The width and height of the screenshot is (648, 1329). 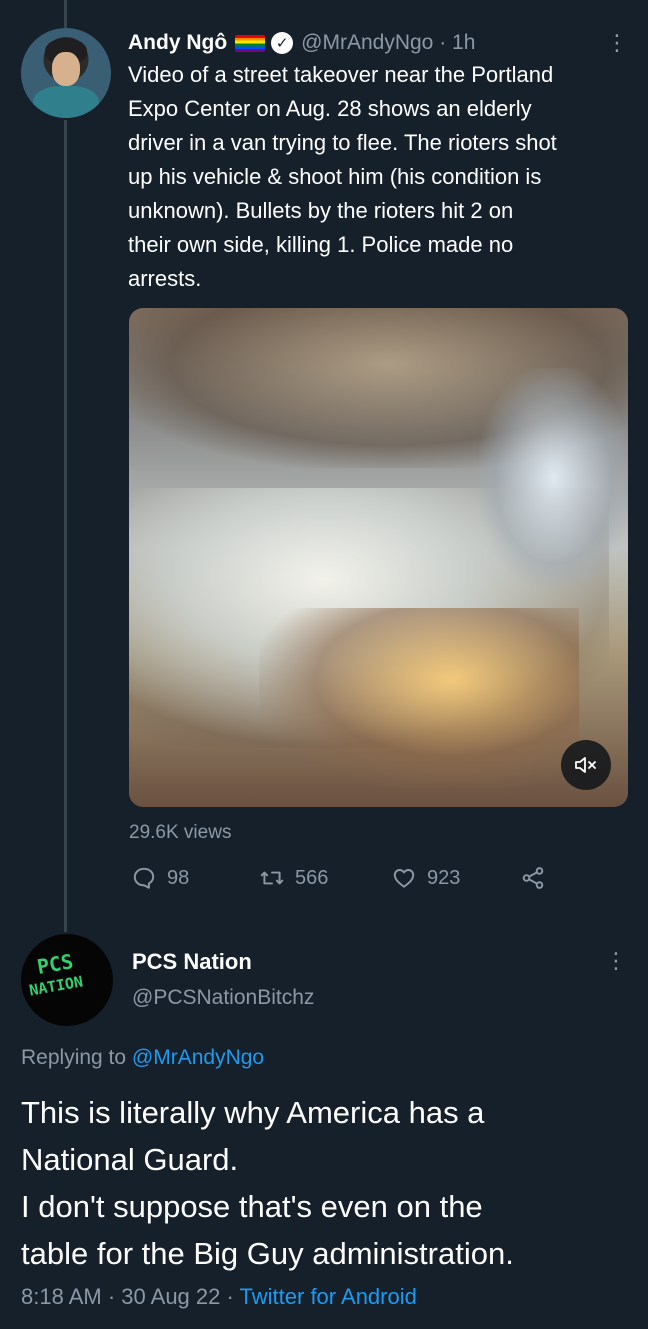 What do you see at coordinates (66, 69) in the screenshot?
I see `avatar-face` at bounding box center [66, 69].